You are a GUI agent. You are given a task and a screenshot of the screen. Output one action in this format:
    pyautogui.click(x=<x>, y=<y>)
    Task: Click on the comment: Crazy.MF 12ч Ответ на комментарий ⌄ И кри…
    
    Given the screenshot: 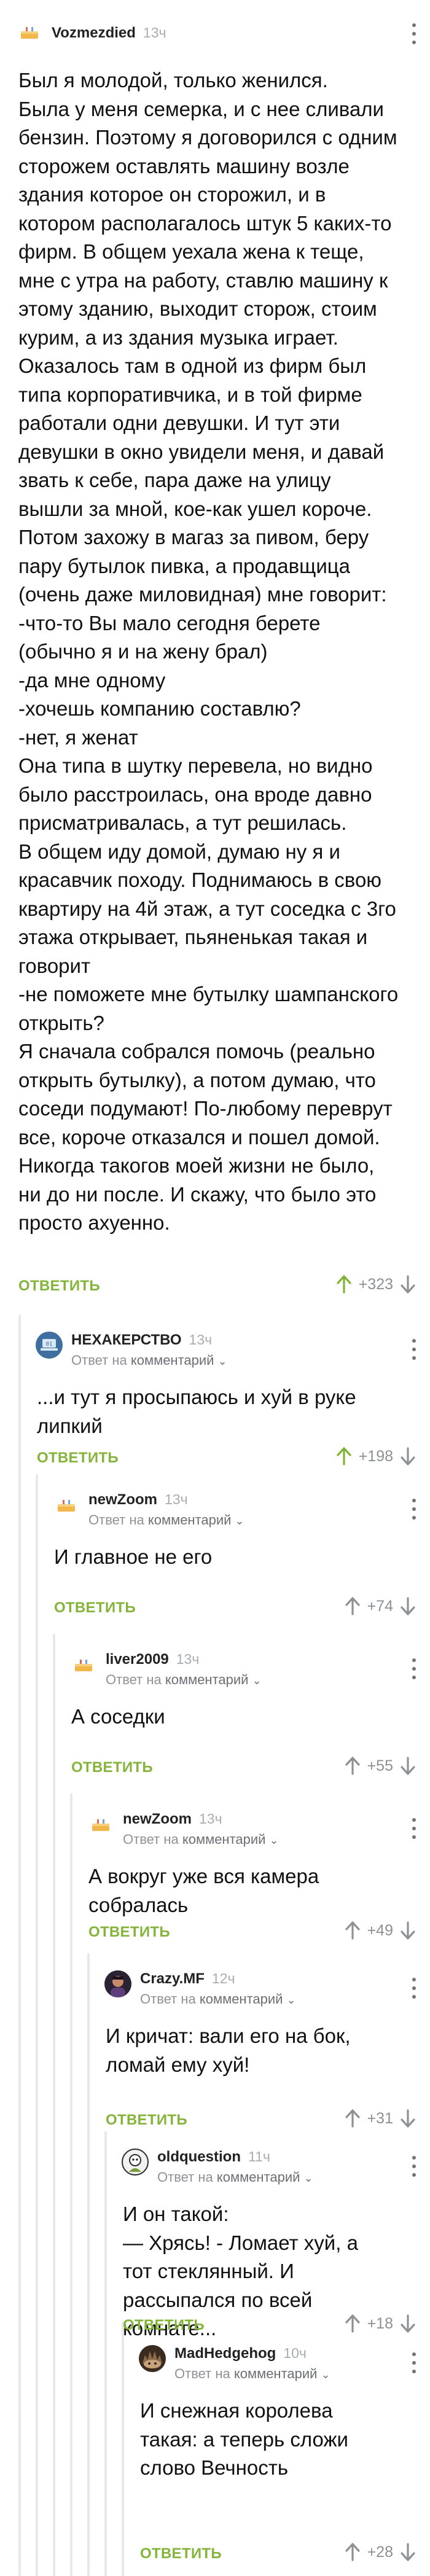 What is the action you would take?
    pyautogui.click(x=215, y=2042)
    